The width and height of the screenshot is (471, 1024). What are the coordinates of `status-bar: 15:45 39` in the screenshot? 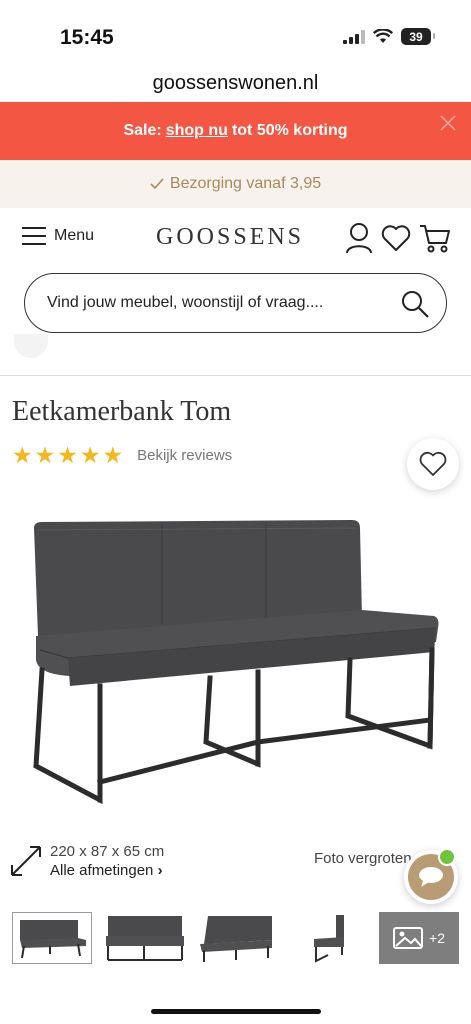 It's located at (235, 34).